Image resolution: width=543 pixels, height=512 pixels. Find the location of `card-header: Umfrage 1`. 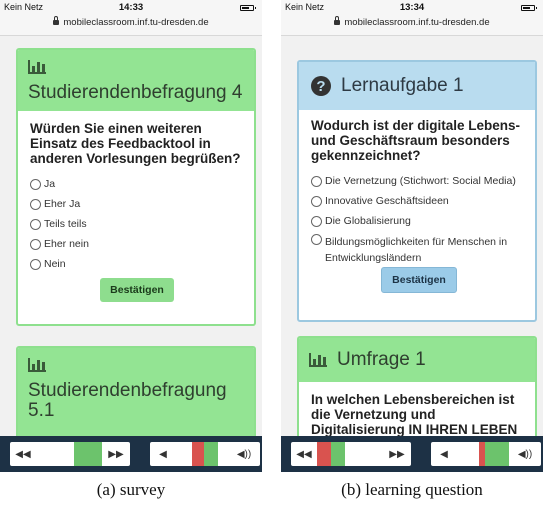

card-header: Umfrage 1 is located at coordinates (417, 360).